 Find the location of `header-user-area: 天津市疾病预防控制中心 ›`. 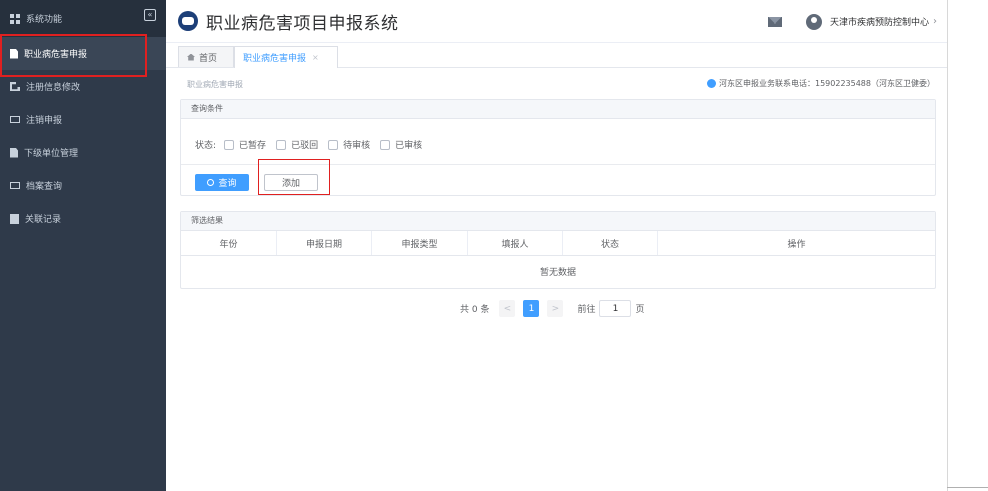

header-user-area: 天津市疾病预防控制中心 › is located at coordinates (857, 21).